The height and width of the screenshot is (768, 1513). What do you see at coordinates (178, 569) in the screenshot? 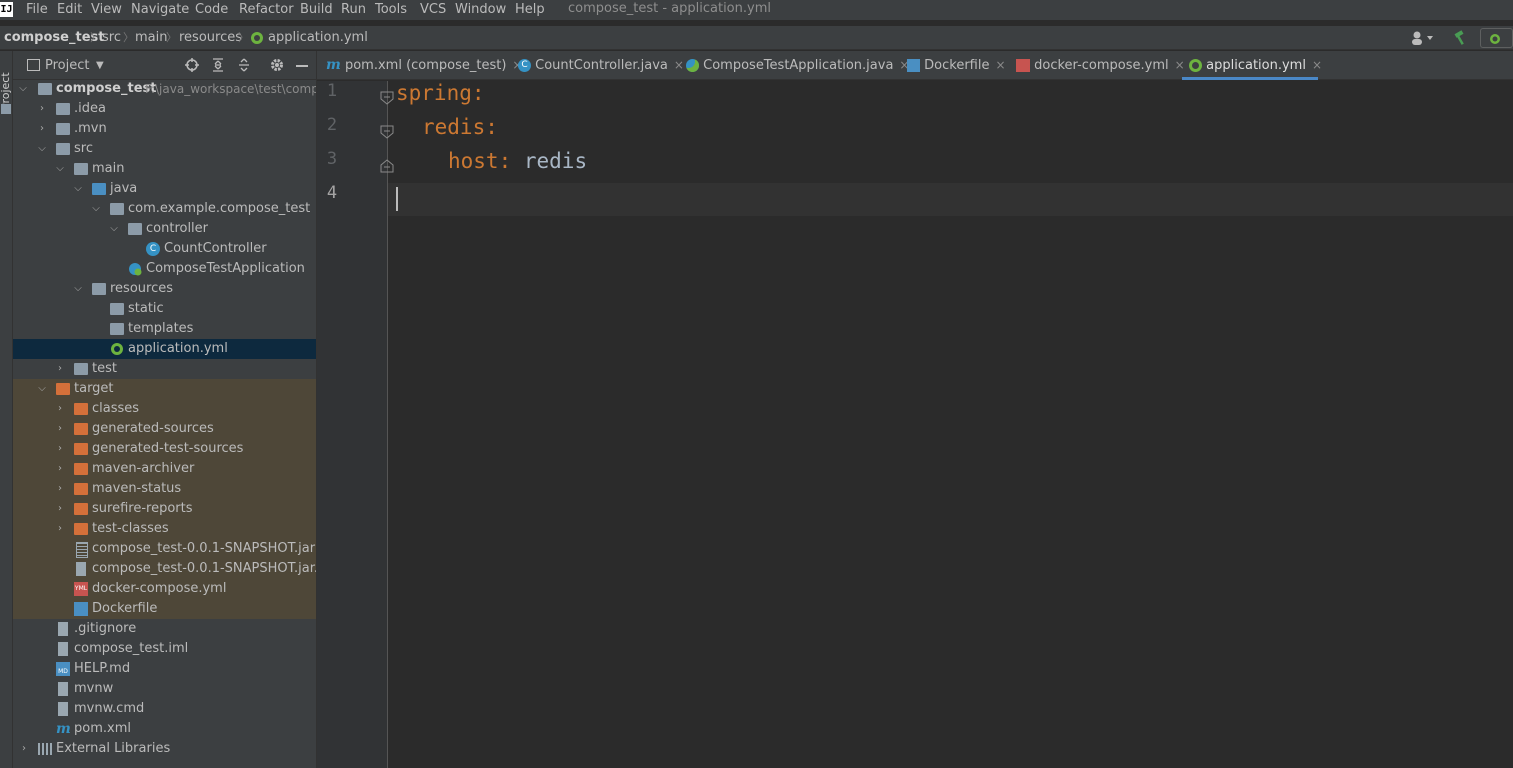
I see `tree-row-jar-original: compose_test-0.0.1-SNAPSHOT.jar.orig` at bounding box center [178, 569].